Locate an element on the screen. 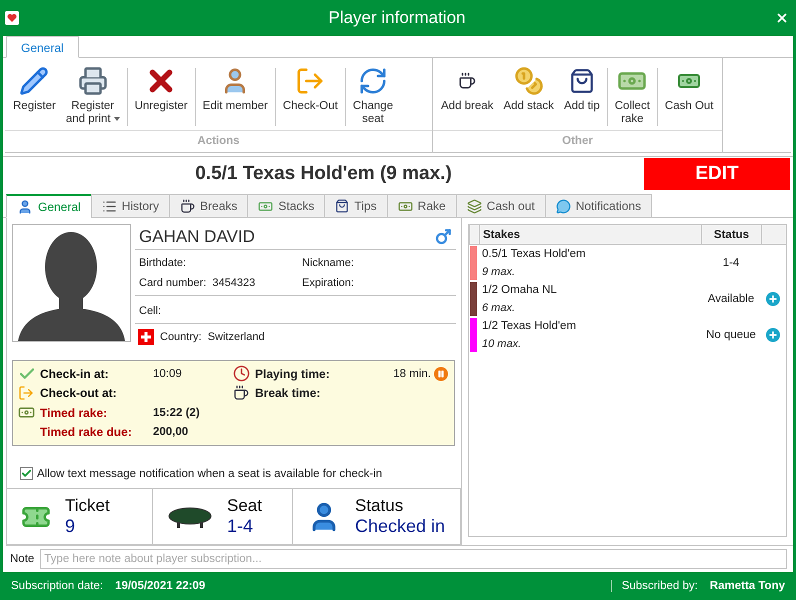 The height and width of the screenshot is (600, 796). tile-value: Checked in is located at coordinates (400, 526).